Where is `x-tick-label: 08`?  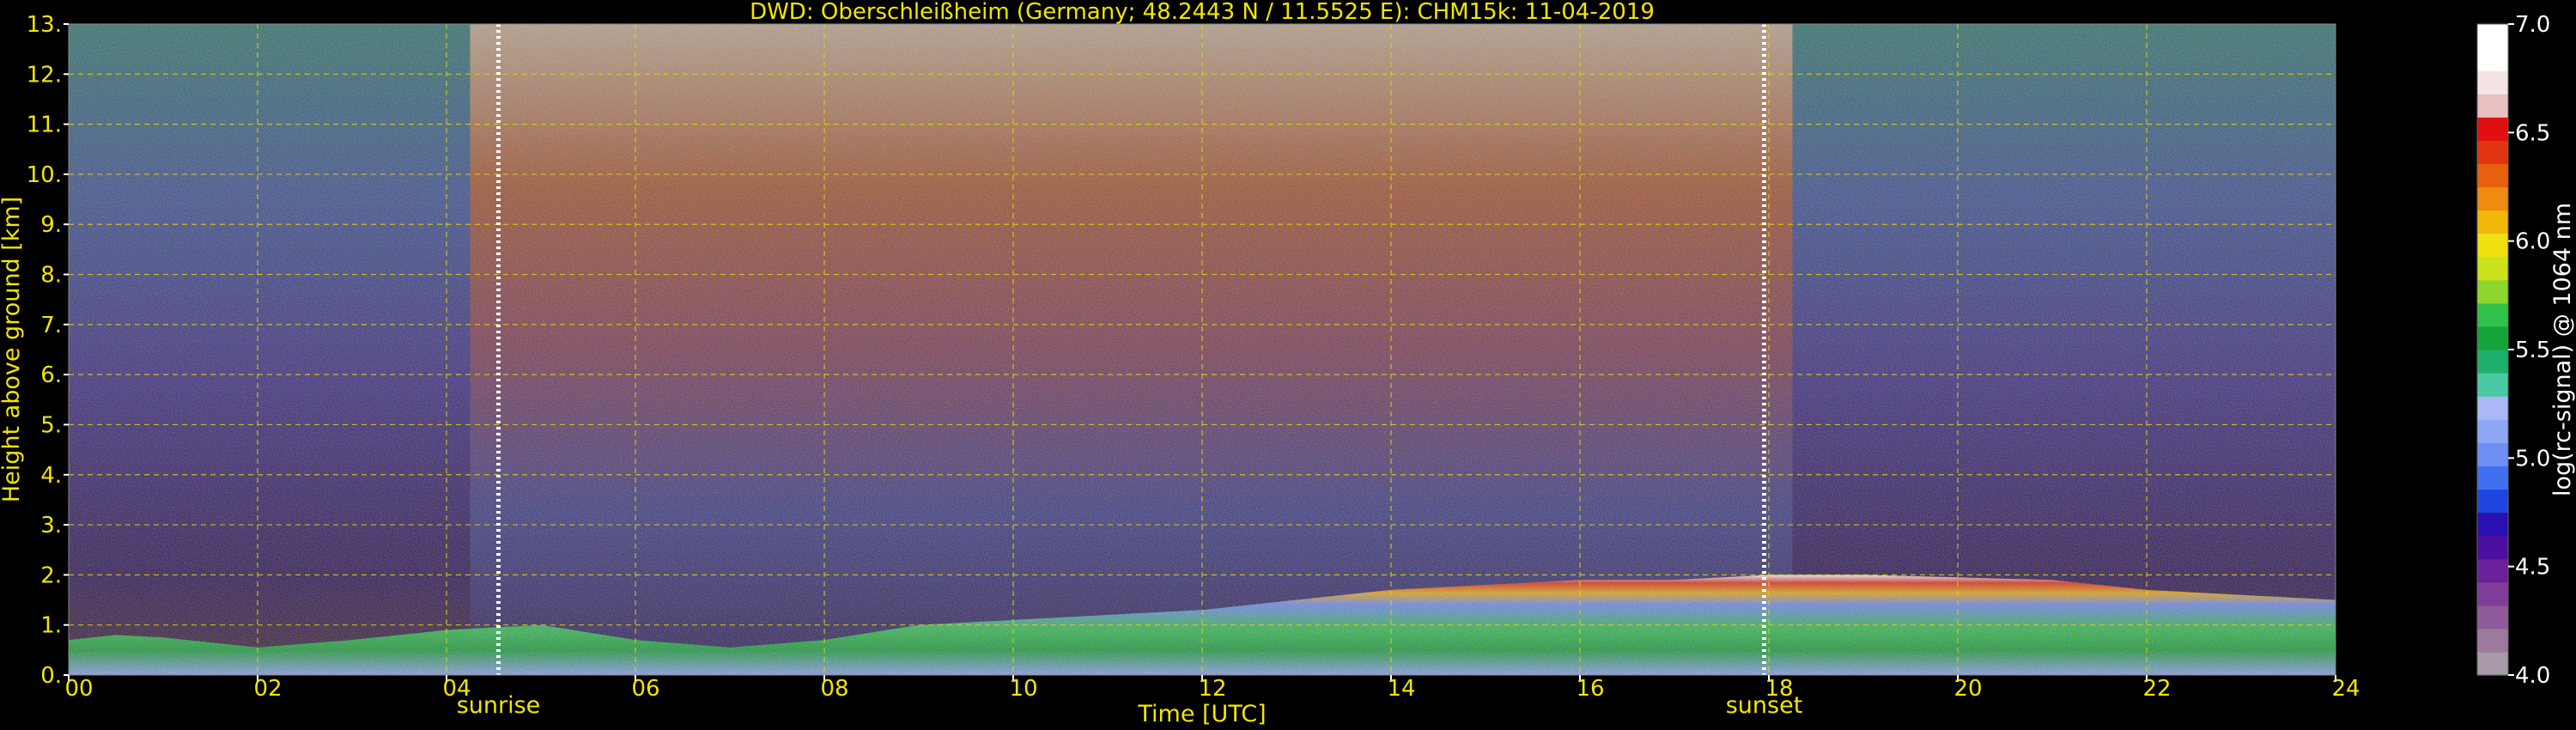
x-tick-label: 08 is located at coordinates (834, 689).